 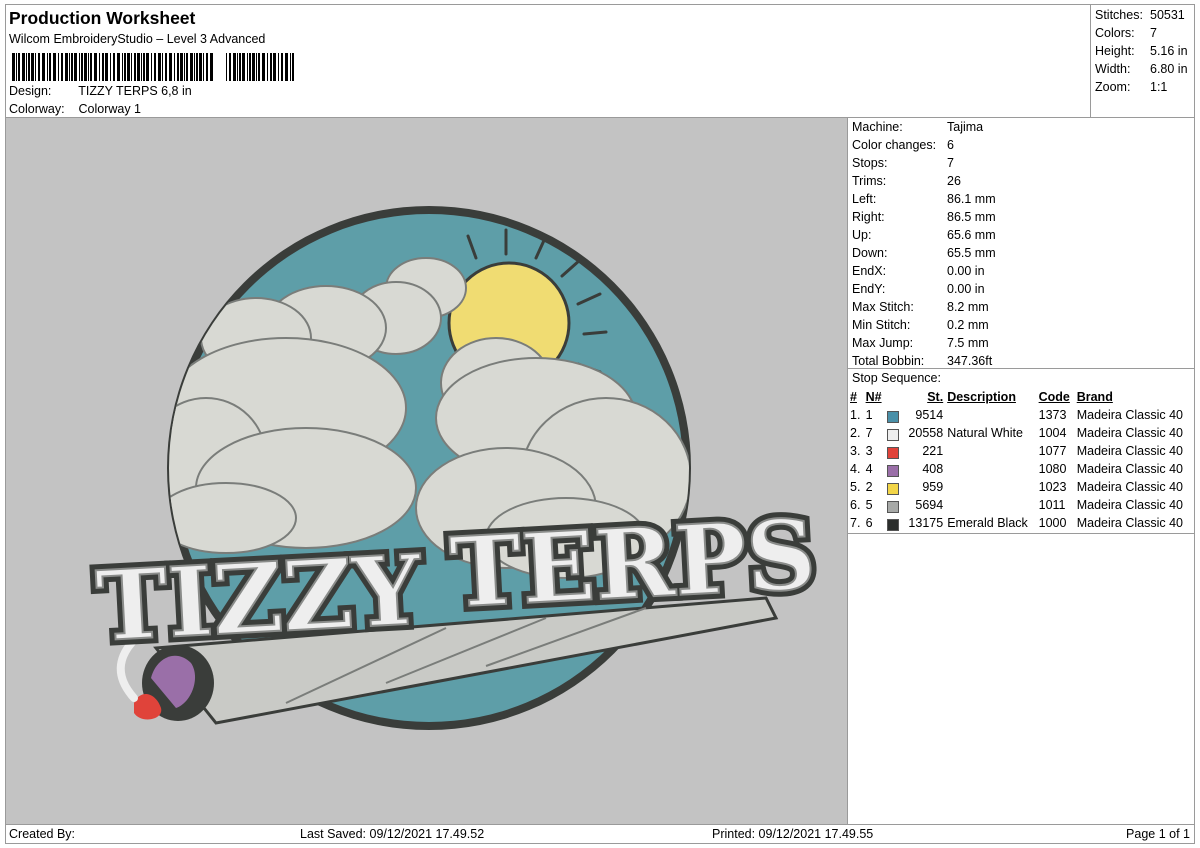 What do you see at coordinates (915, 451) in the screenshot?
I see `row-stitches: 221` at bounding box center [915, 451].